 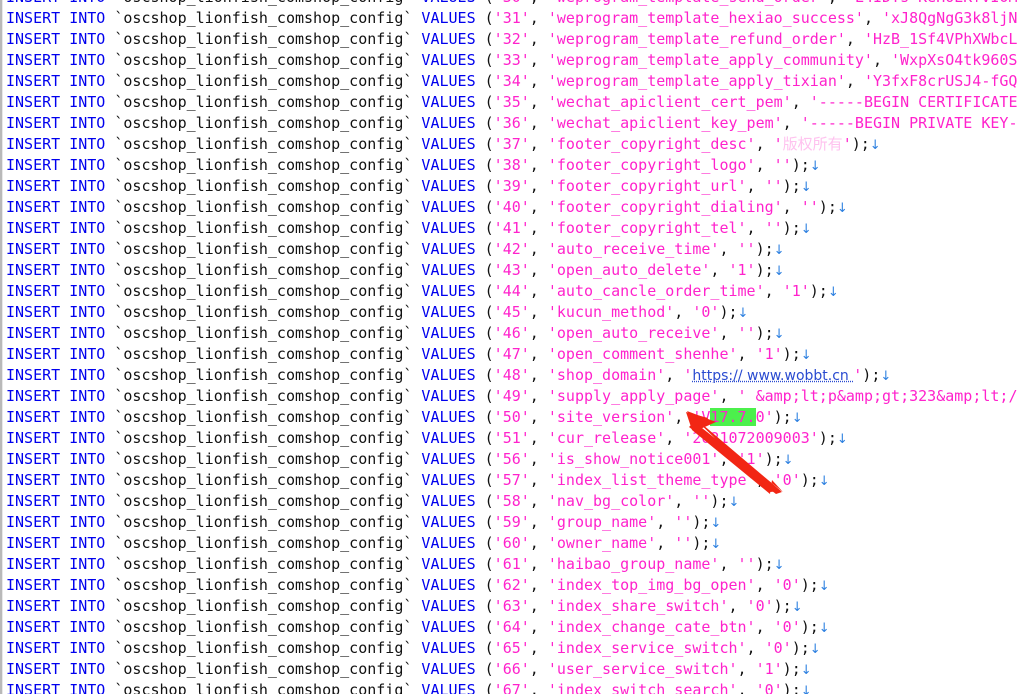 I want to click on sql-row-id: '65', so click(x=511, y=648).